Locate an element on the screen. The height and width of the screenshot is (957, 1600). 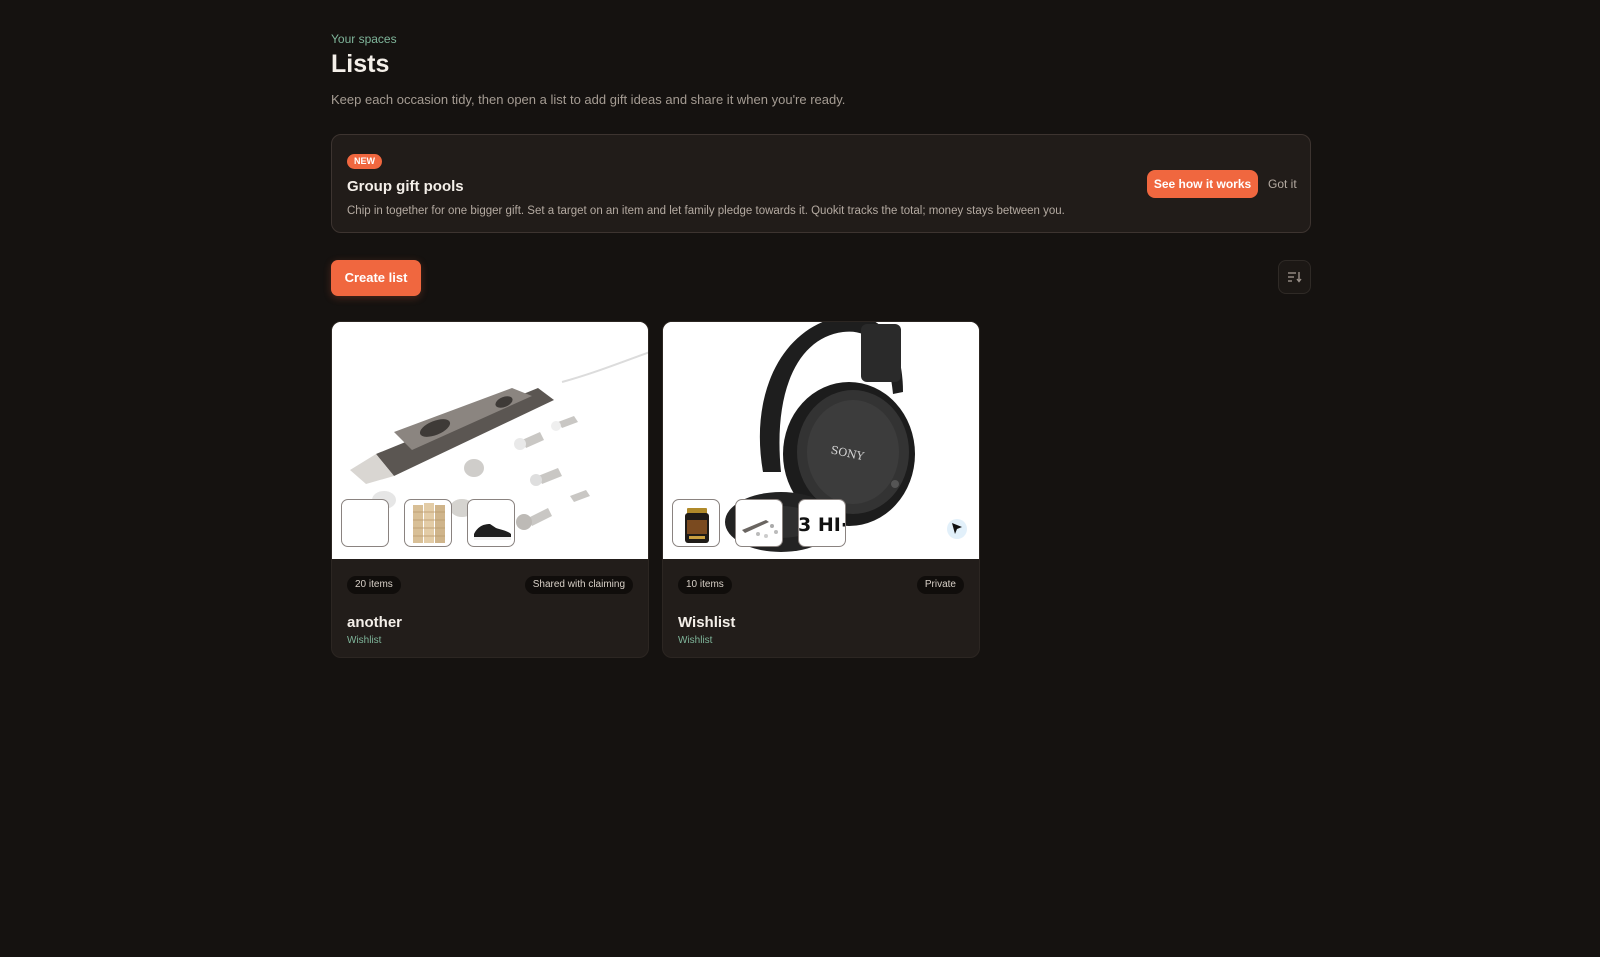
sharing-status-badge: Private is located at coordinates (940, 585).